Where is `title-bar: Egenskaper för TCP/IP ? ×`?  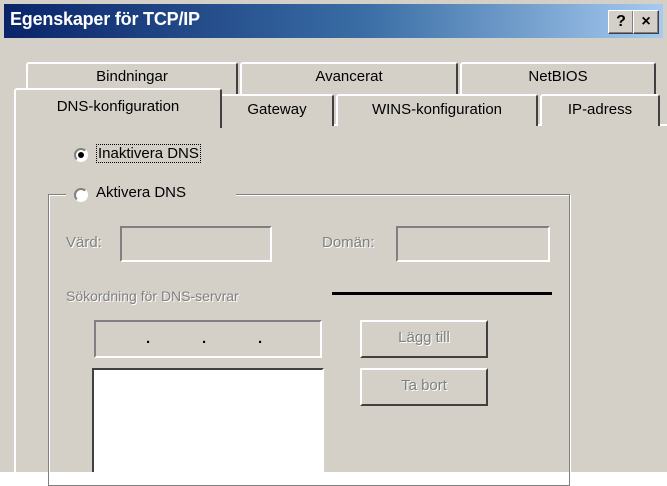
title-bar: Egenskaper för TCP/IP ? × is located at coordinates (333, 21).